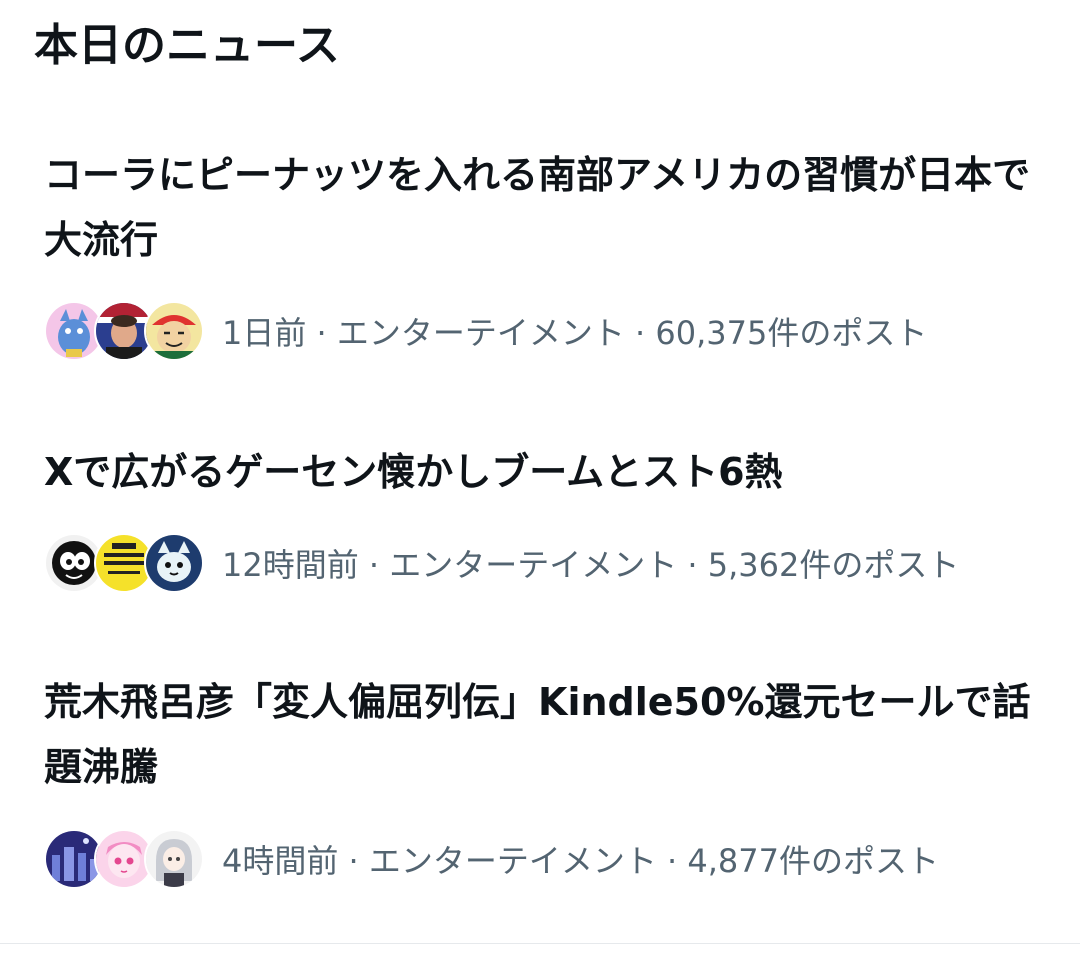 This screenshot has height=956, width=1080. What do you see at coordinates (537, 734) in the screenshot?
I see `news-headline: 荒木飛呂彦「変人偏屈列伝」Kindle50%還元セールで話題沸騰` at bounding box center [537, 734].